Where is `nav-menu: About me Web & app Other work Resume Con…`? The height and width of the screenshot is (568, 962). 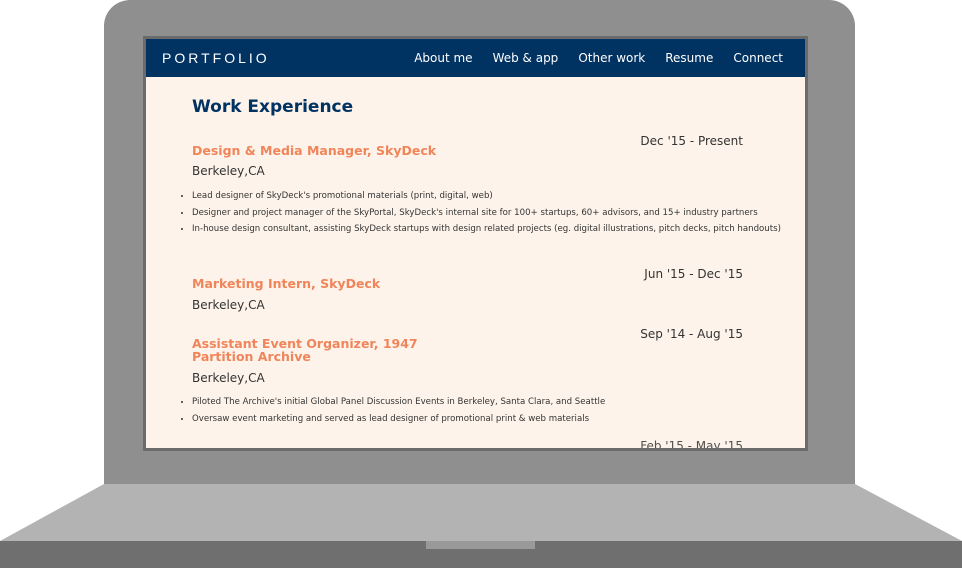
nav-menu: About me Web & app Other work Resume Con… is located at coordinates (598, 58).